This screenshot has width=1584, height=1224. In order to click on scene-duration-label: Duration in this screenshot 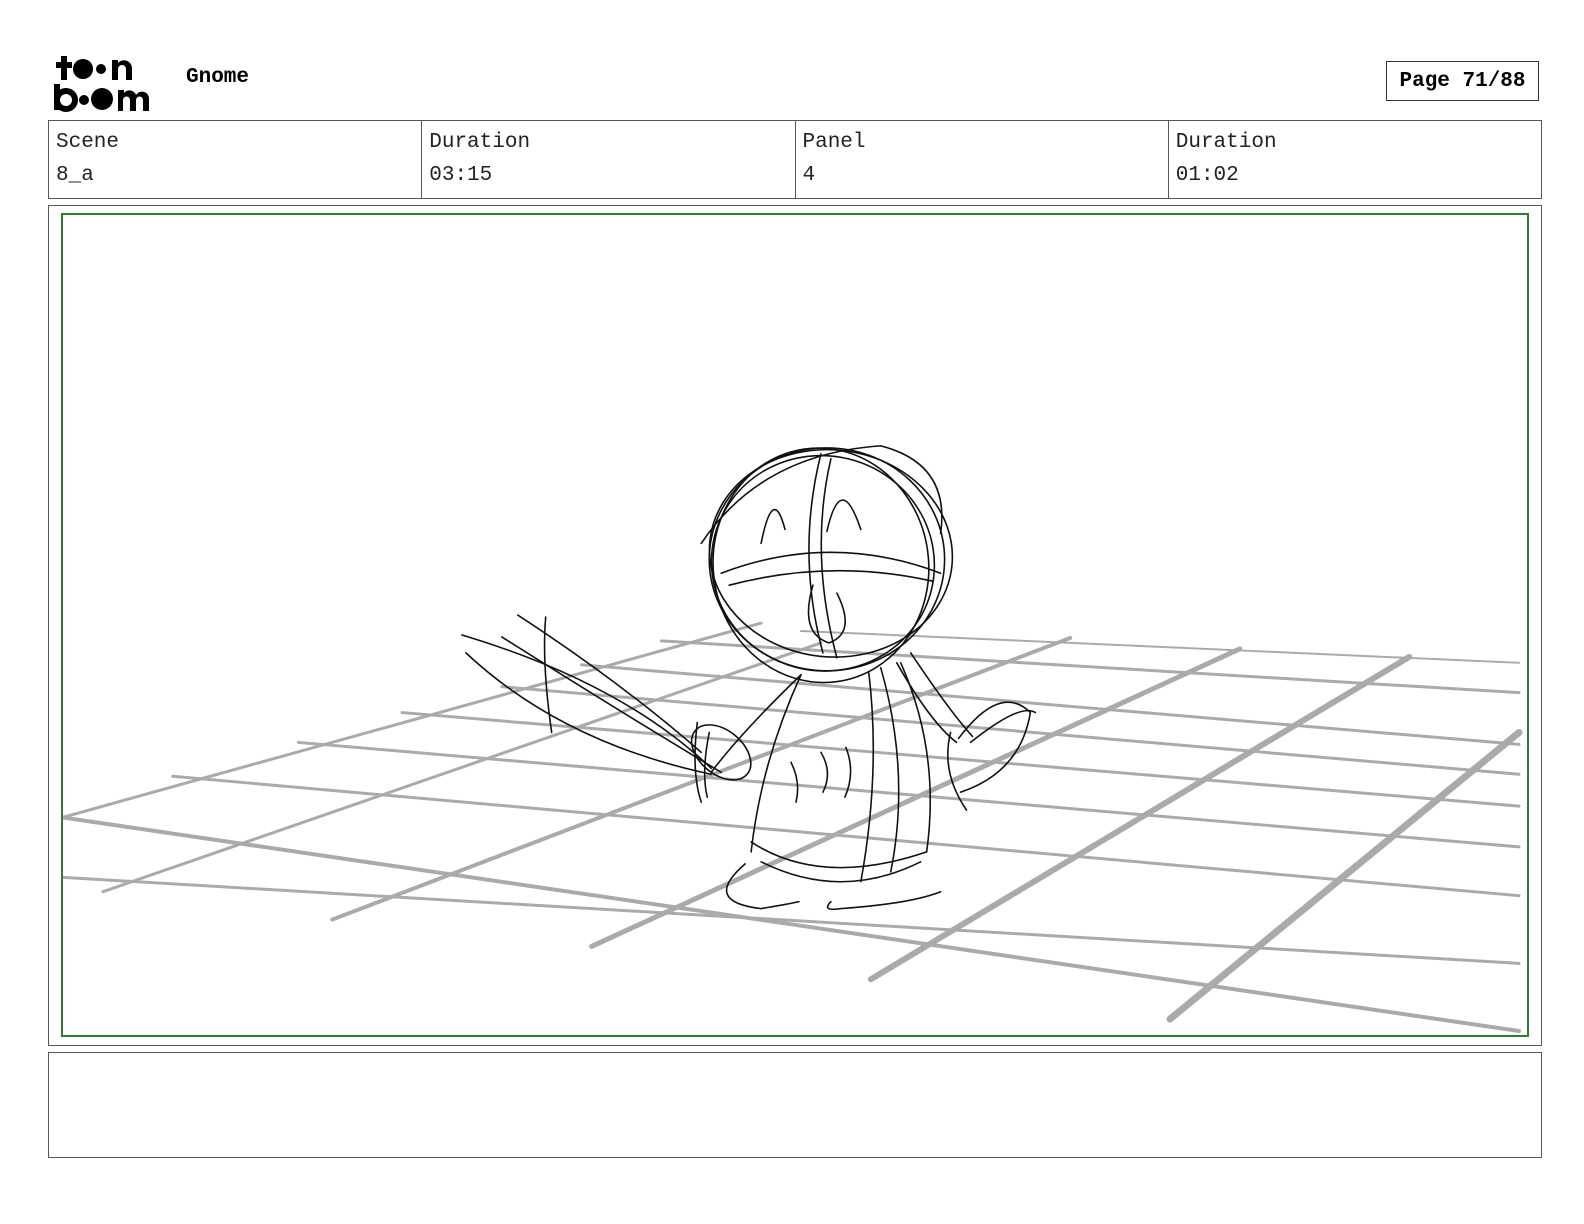, I will do `click(480, 142)`.